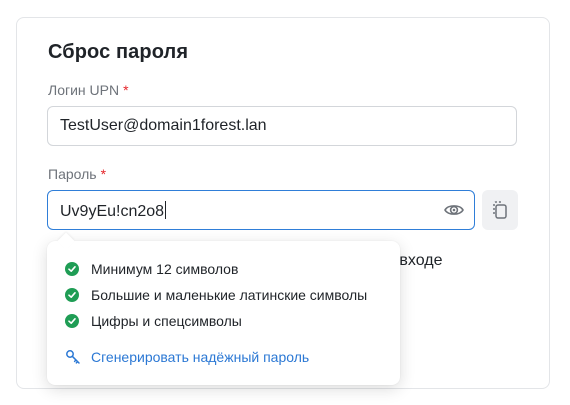 The width and height of the screenshot is (570, 405). Describe the element at coordinates (118, 52) in the screenshot. I see `page-title: Сброс пароля` at that location.